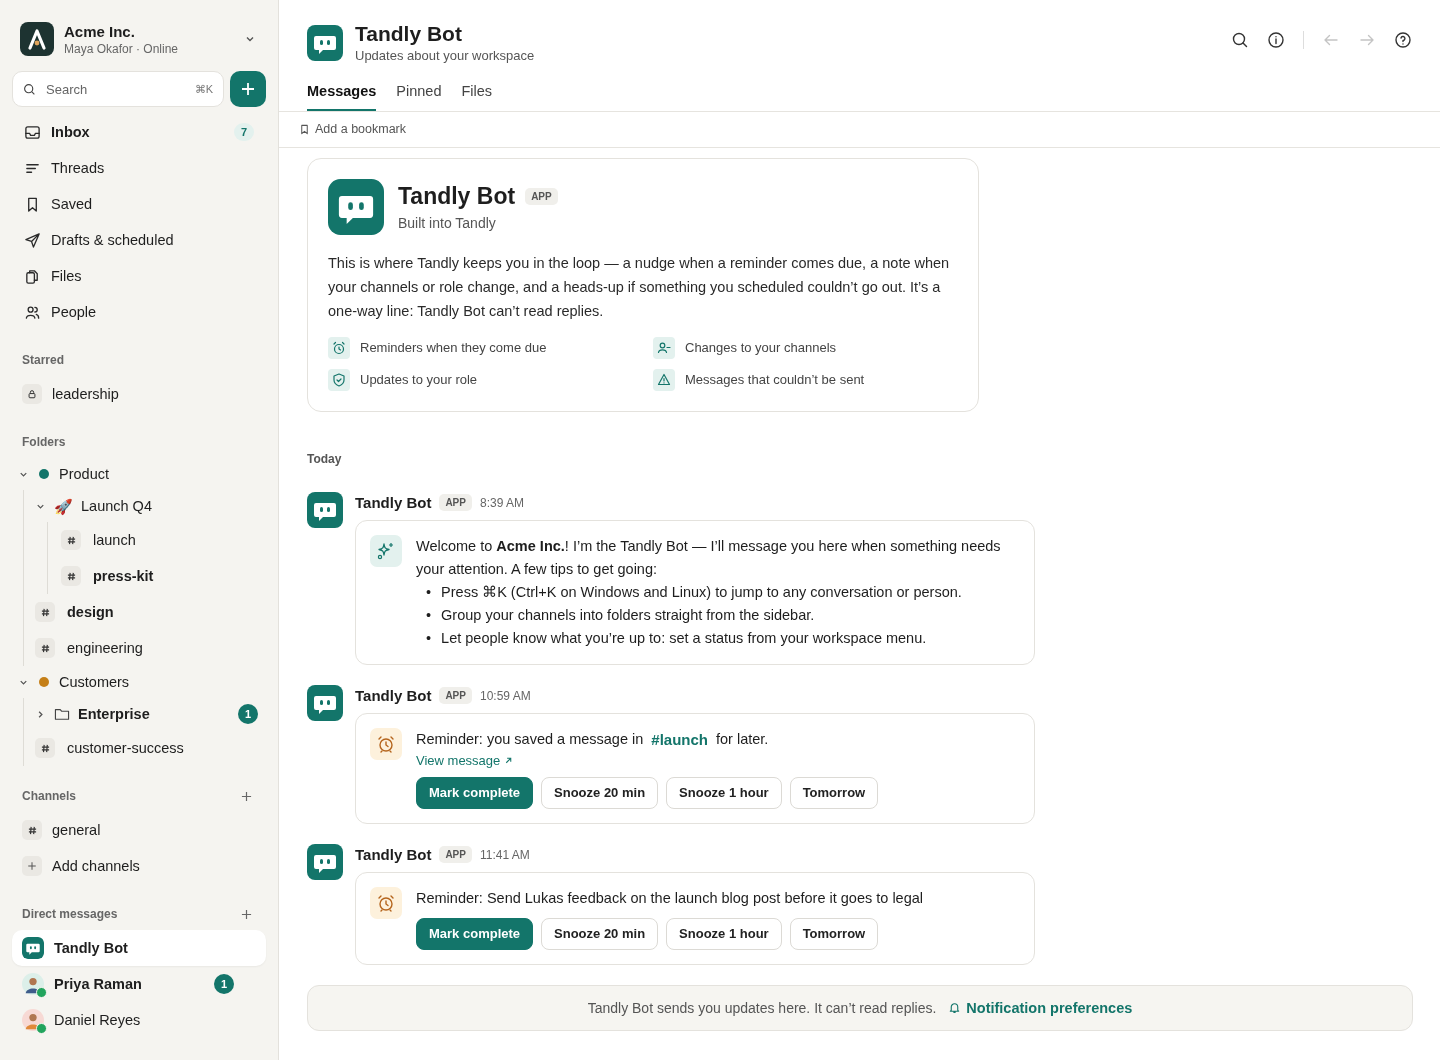  I want to click on section-heading: Direct messages, so click(70, 914).